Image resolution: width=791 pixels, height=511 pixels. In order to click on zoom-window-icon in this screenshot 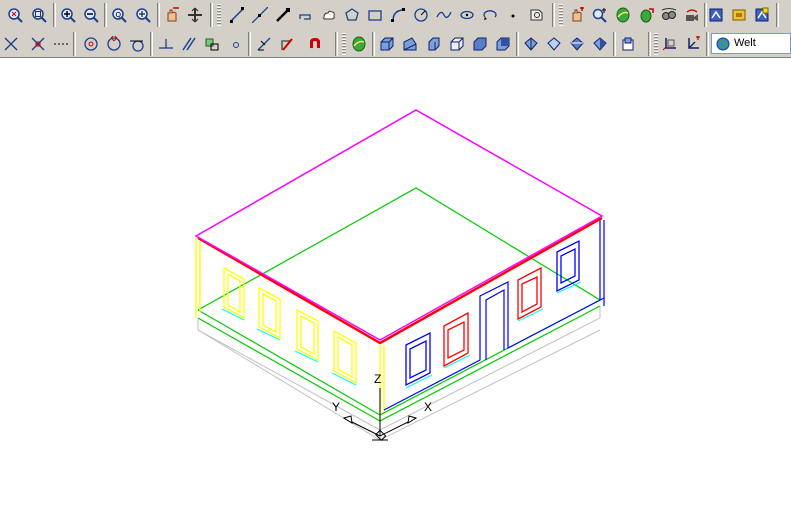, I will do `click(15, 15)`.